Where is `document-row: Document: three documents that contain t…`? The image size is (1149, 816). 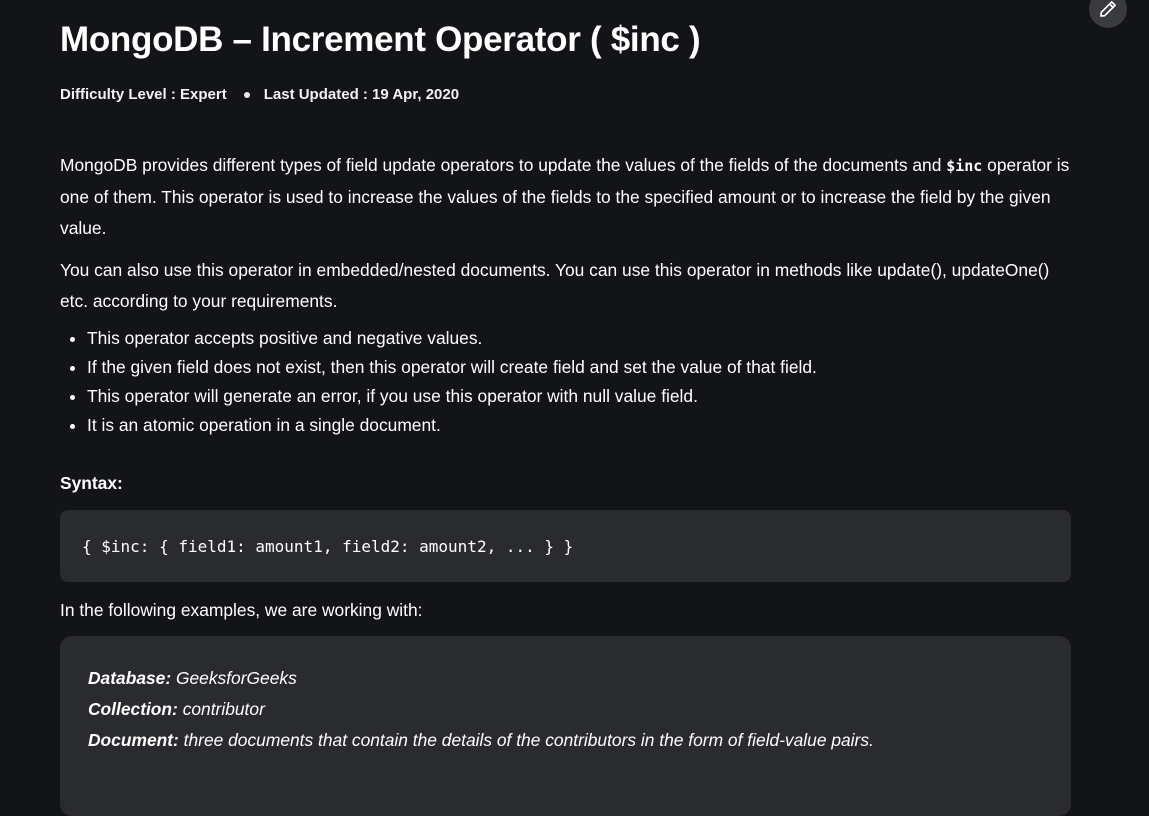 document-row: Document: three documents that contain t… is located at coordinates (481, 740).